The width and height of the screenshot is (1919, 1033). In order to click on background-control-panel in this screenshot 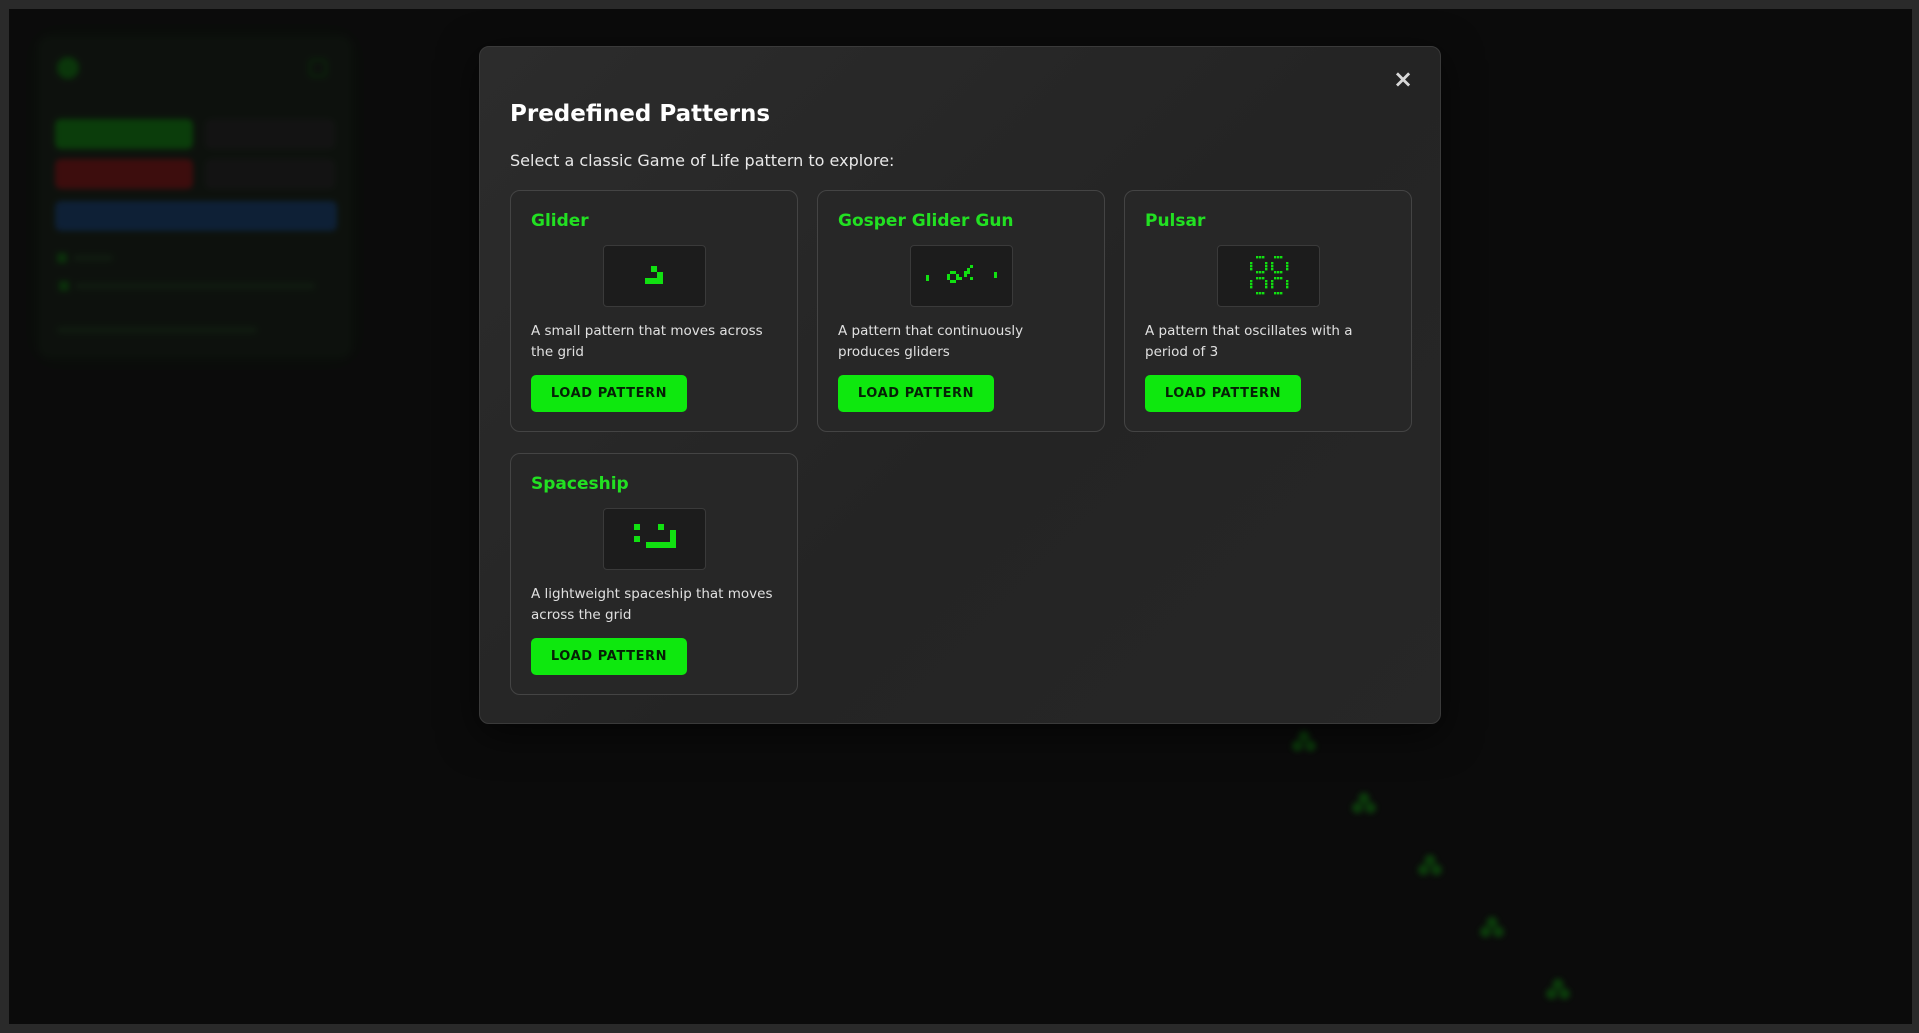, I will do `click(195, 197)`.